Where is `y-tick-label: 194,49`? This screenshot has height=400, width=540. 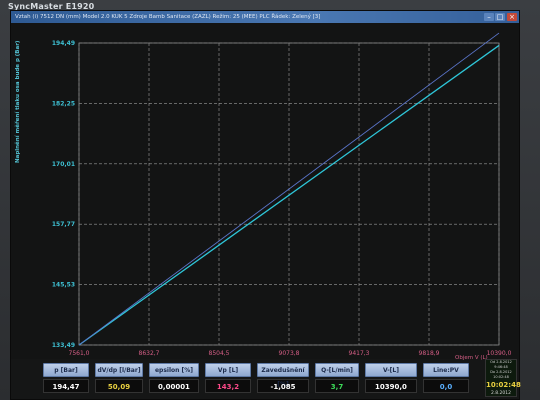 y-tick-label: 194,49 is located at coordinates (63, 43).